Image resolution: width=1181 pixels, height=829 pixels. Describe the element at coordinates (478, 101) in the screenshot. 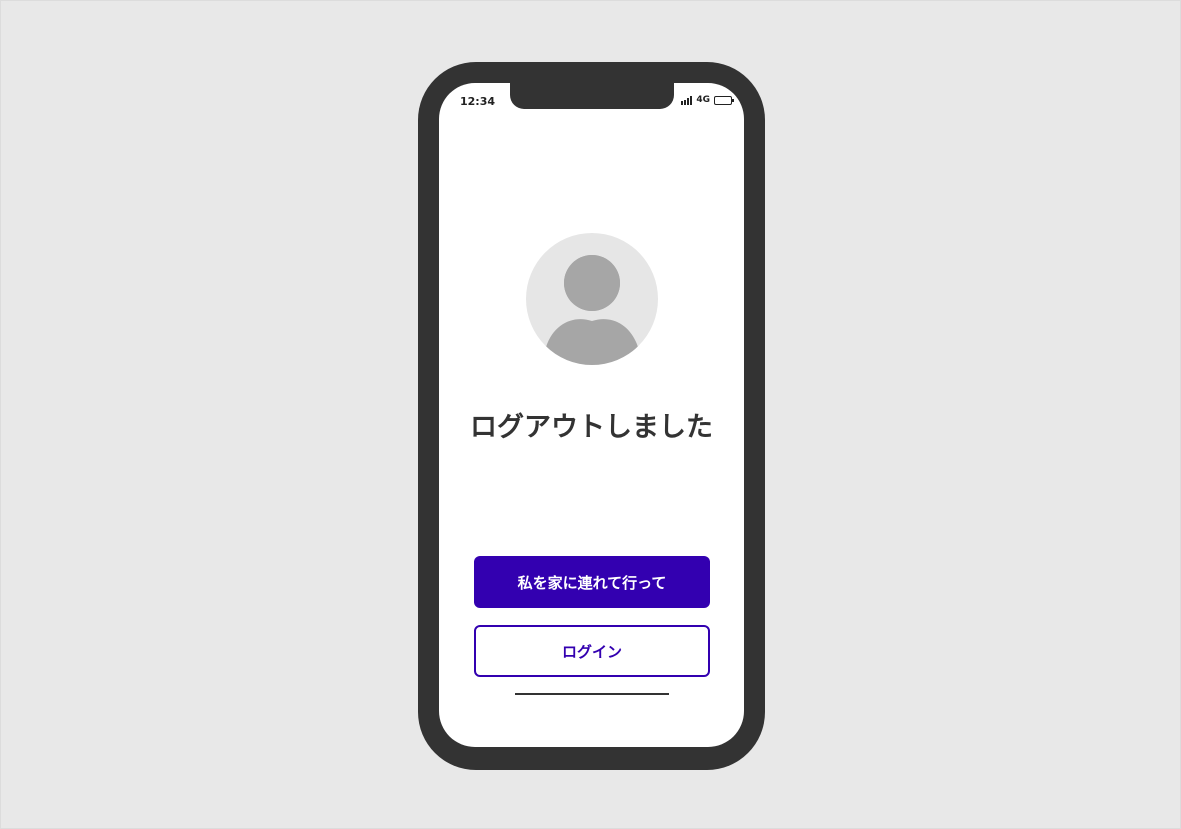

I see `status-time: 12:34` at that location.